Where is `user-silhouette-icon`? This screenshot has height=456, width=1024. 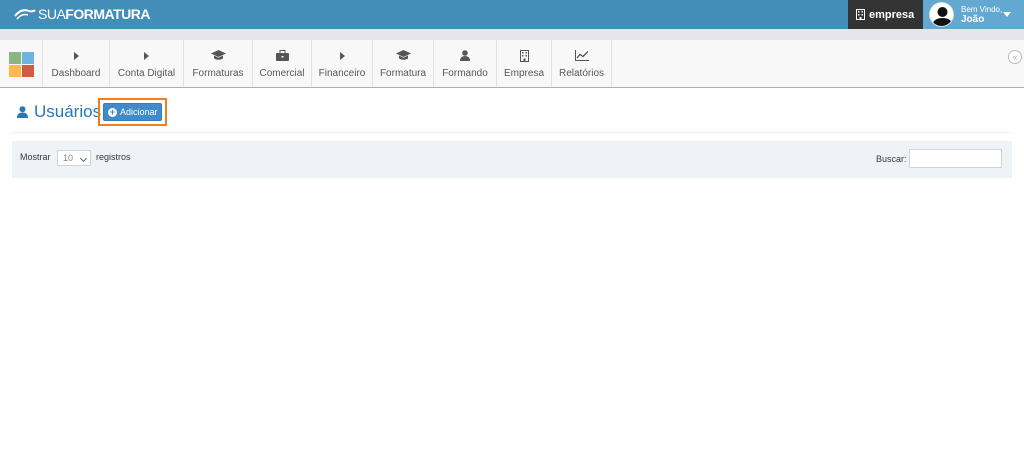
user-silhouette-icon is located at coordinates (942, 16).